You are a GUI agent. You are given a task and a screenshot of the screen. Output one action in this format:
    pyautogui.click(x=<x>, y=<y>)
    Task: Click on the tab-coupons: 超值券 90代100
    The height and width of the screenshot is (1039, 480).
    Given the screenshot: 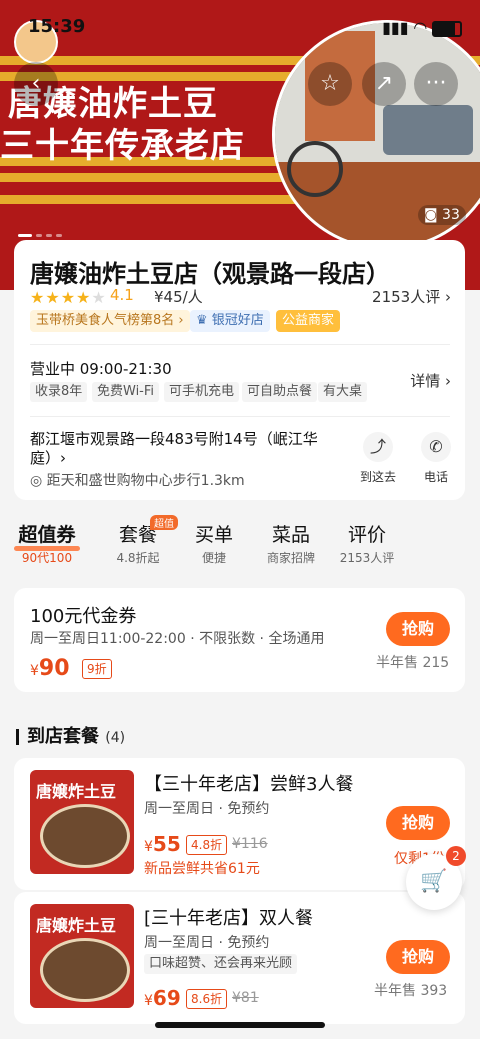 What is the action you would take?
    pyautogui.click(x=47, y=543)
    